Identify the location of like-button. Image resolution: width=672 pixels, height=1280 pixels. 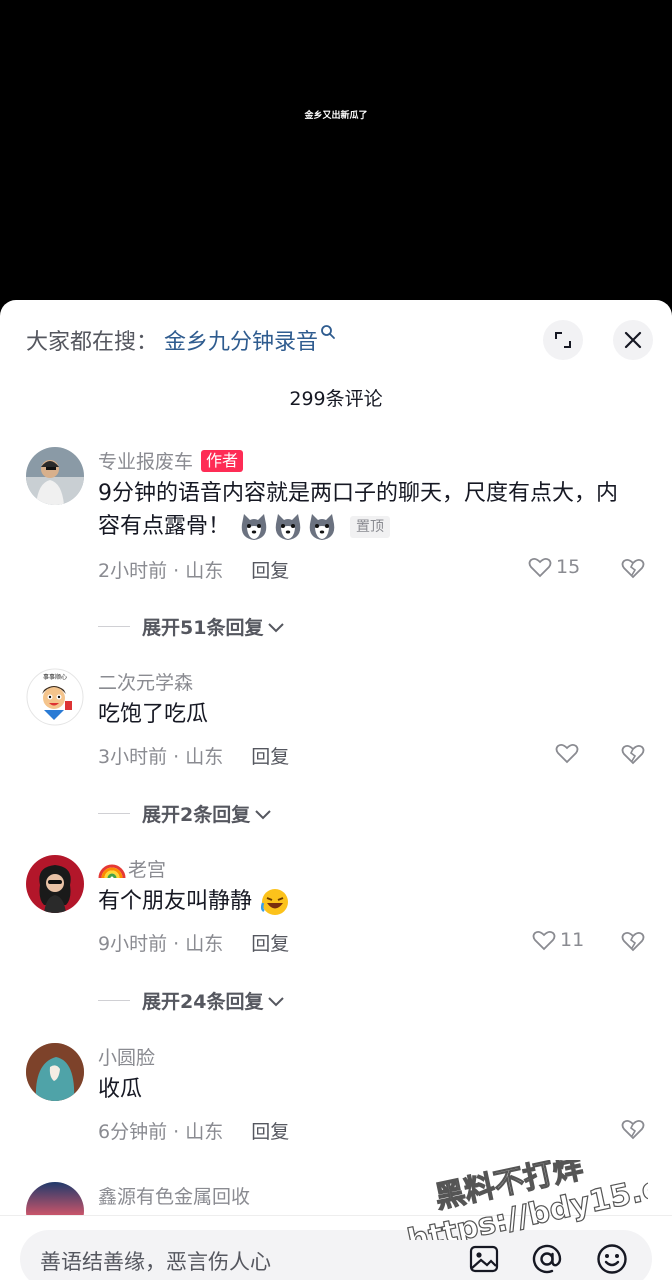
(567, 753).